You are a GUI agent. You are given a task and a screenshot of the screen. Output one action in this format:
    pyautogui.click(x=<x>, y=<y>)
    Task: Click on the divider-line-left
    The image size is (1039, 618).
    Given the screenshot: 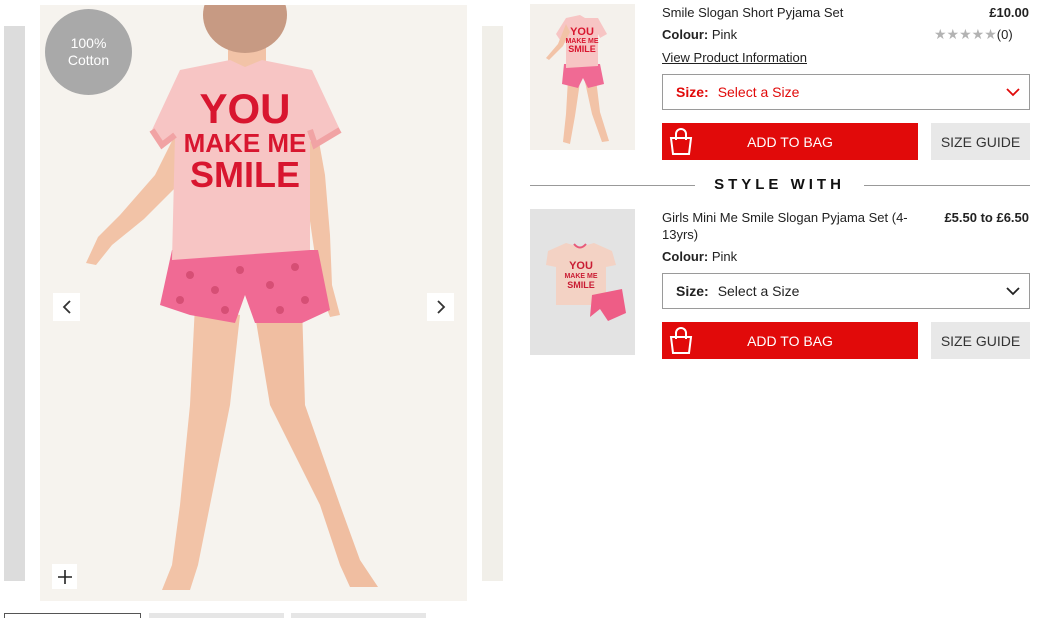 What is the action you would take?
    pyautogui.click(x=612, y=185)
    